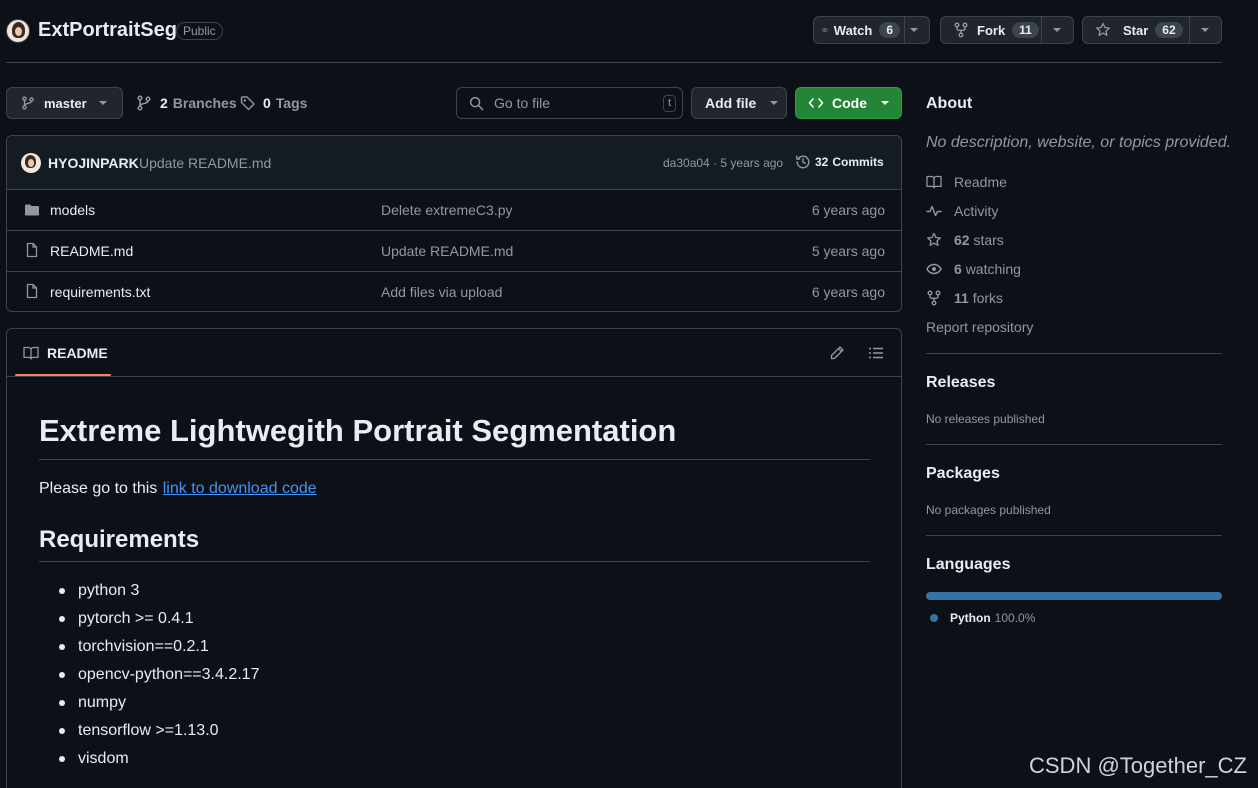  I want to click on branches-link: 2 Branches, so click(186, 103).